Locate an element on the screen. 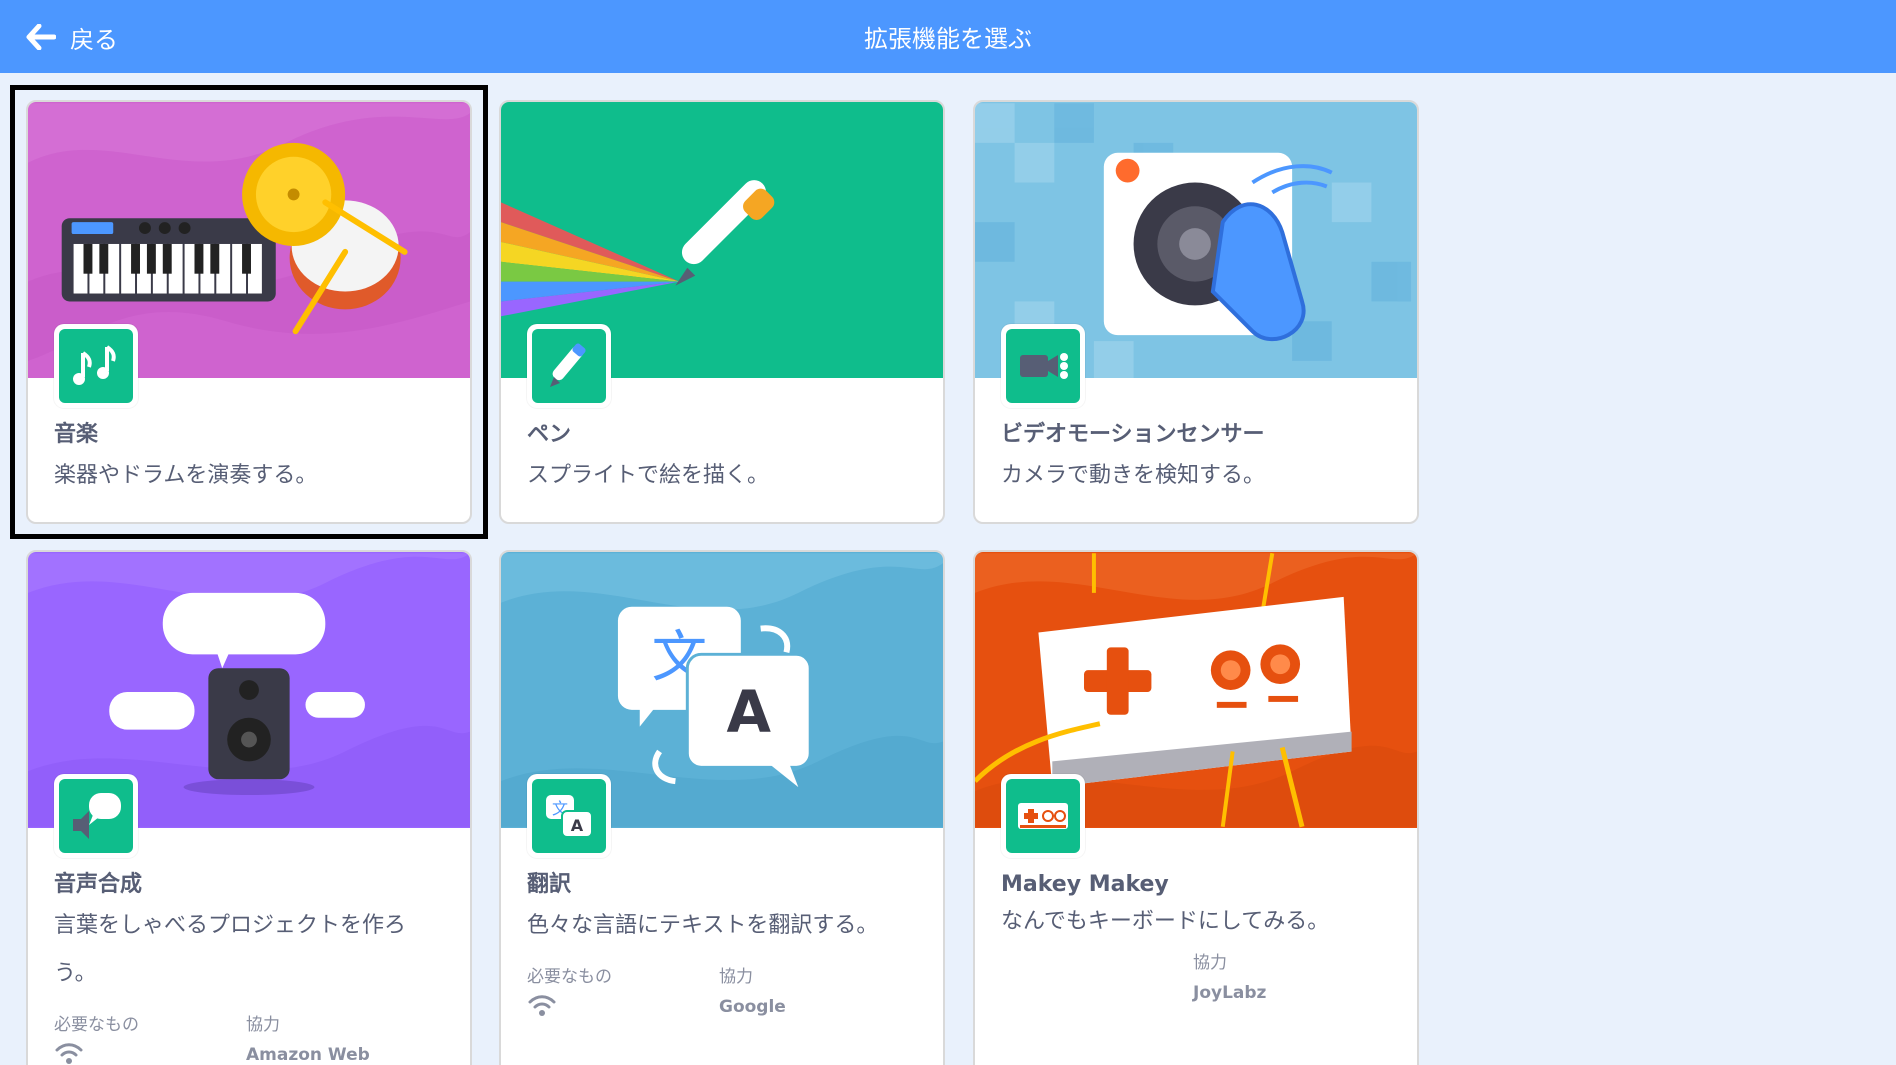 This screenshot has width=1896, height=1065. extension-meta: 協力 JoyLabz is located at coordinates (1196, 979).